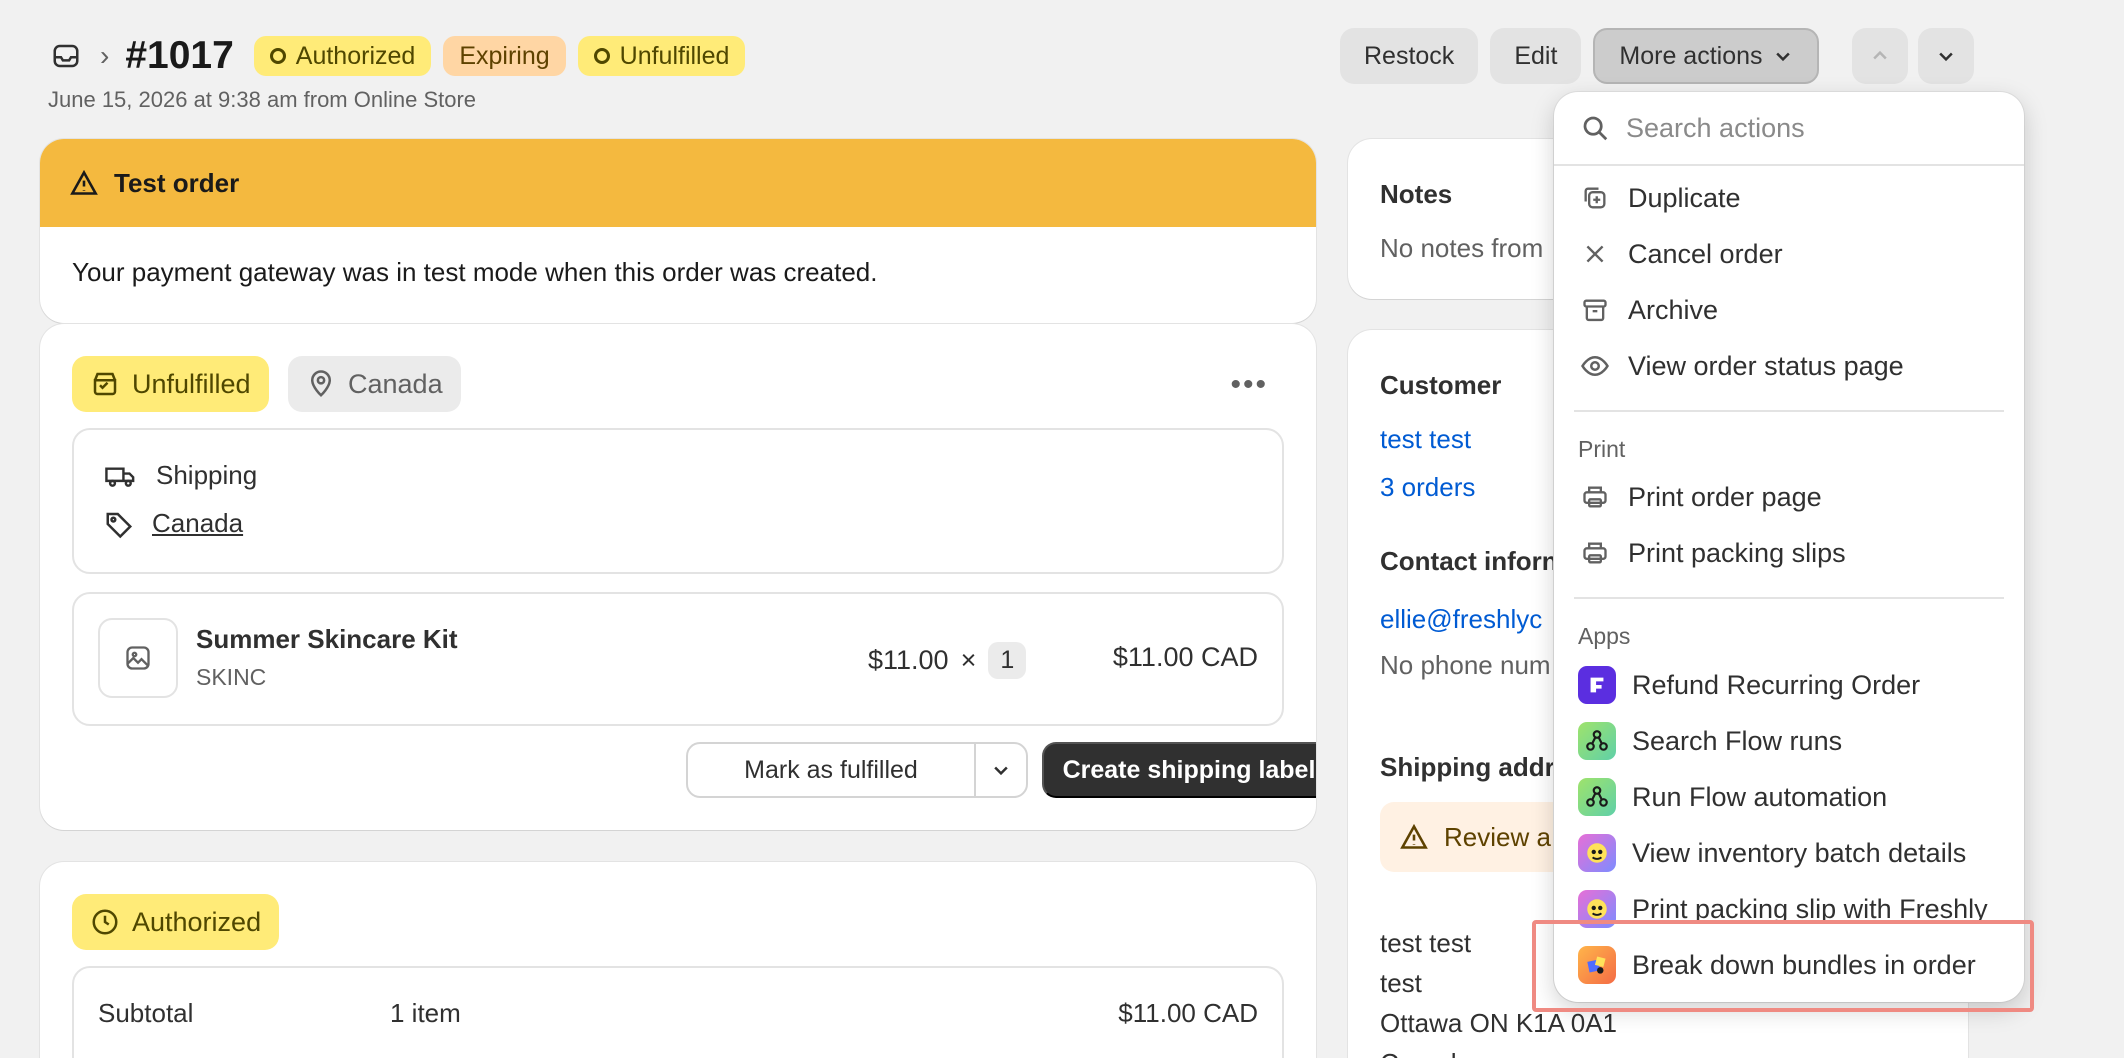 The height and width of the screenshot is (1058, 2124). Describe the element at coordinates (1725, 496) in the screenshot. I see `menu-item-label: Print order page` at that location.